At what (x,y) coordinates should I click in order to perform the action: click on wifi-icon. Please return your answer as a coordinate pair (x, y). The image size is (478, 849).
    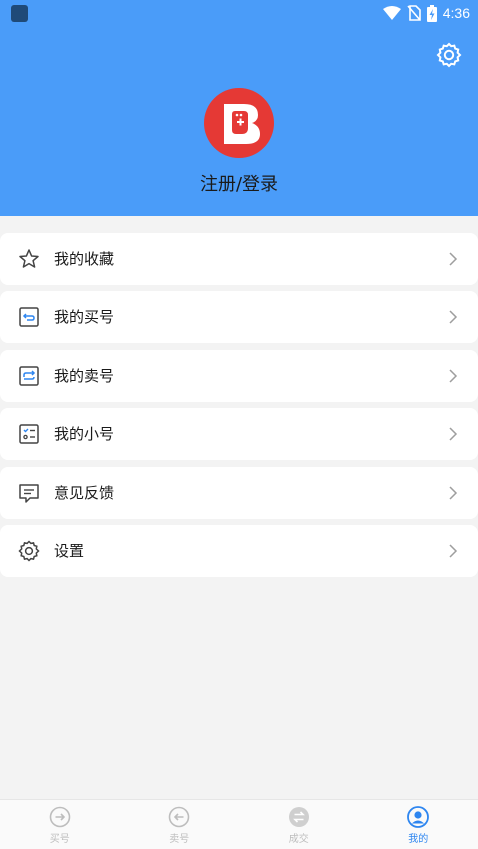
    Looking at the image, I should click on (391, 13).